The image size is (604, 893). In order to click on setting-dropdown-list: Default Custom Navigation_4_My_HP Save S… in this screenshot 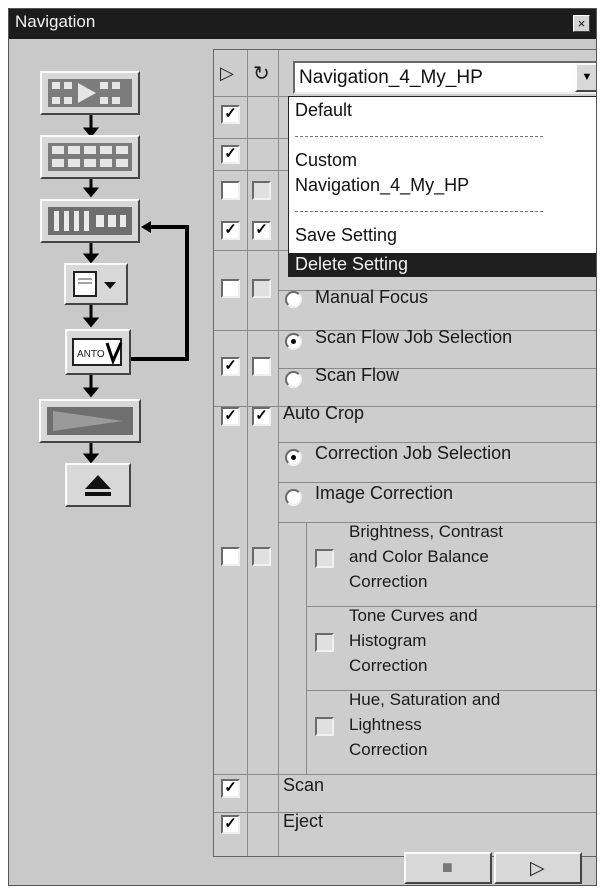, I will do `click(442, 186)`.